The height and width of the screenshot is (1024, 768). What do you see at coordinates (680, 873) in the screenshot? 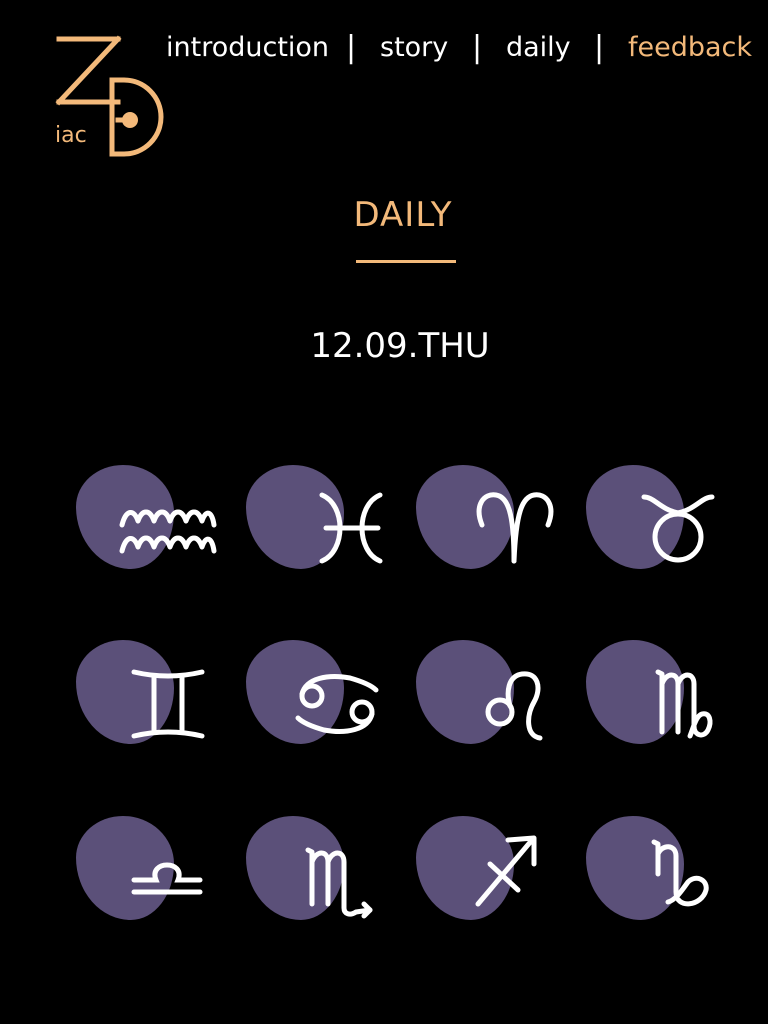
I see `capricorn-icon` at bounding box center [680, 873].